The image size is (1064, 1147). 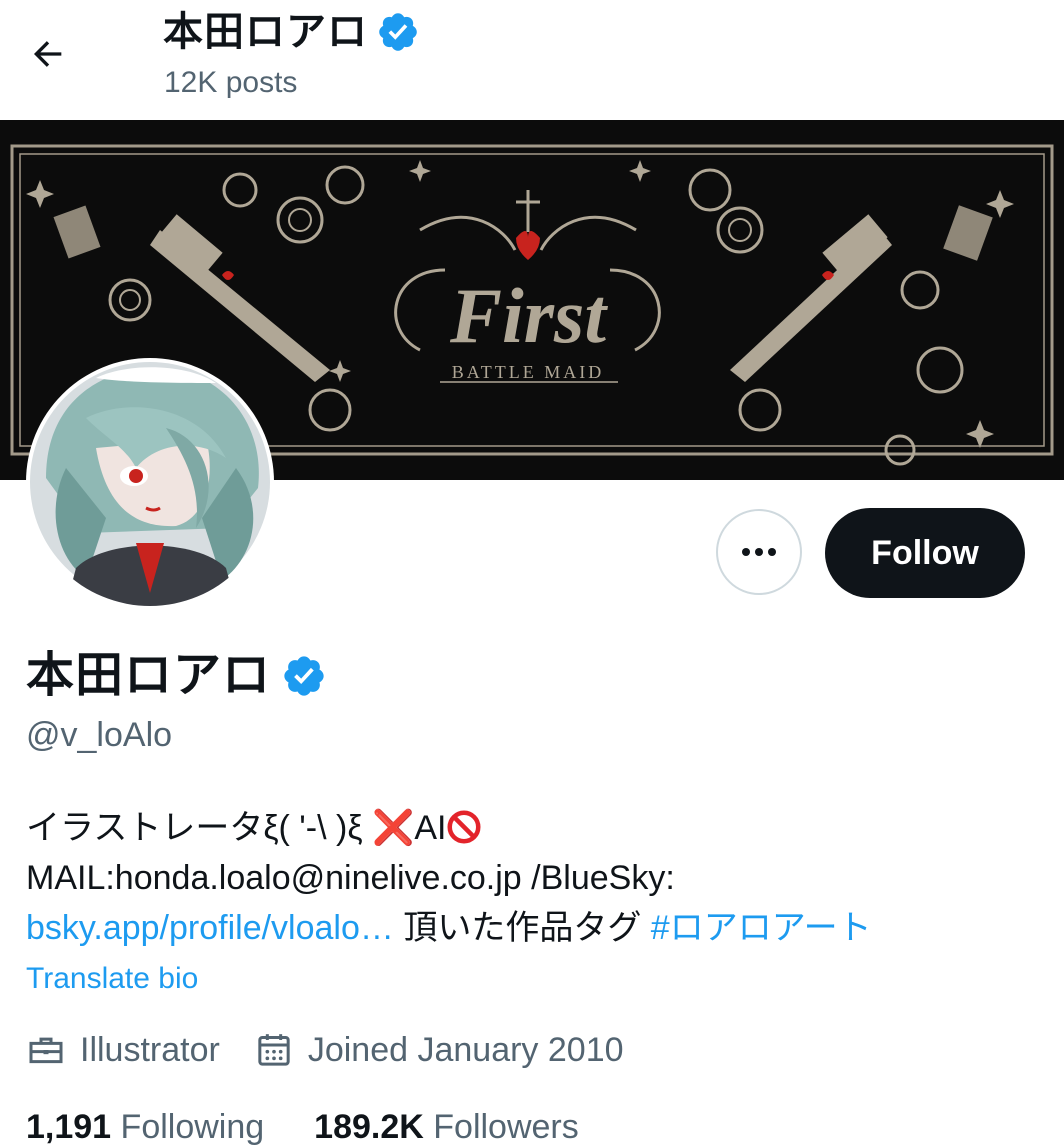 I want to click on more-button, so click(x=759, y=552).